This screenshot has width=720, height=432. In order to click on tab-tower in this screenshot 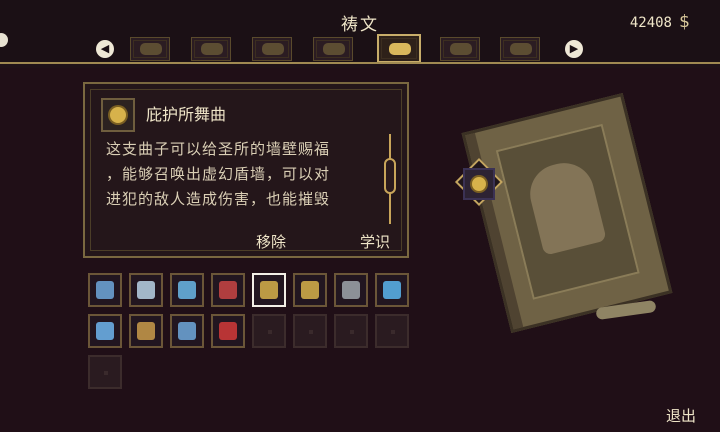, I will do `click(333, 49)`.